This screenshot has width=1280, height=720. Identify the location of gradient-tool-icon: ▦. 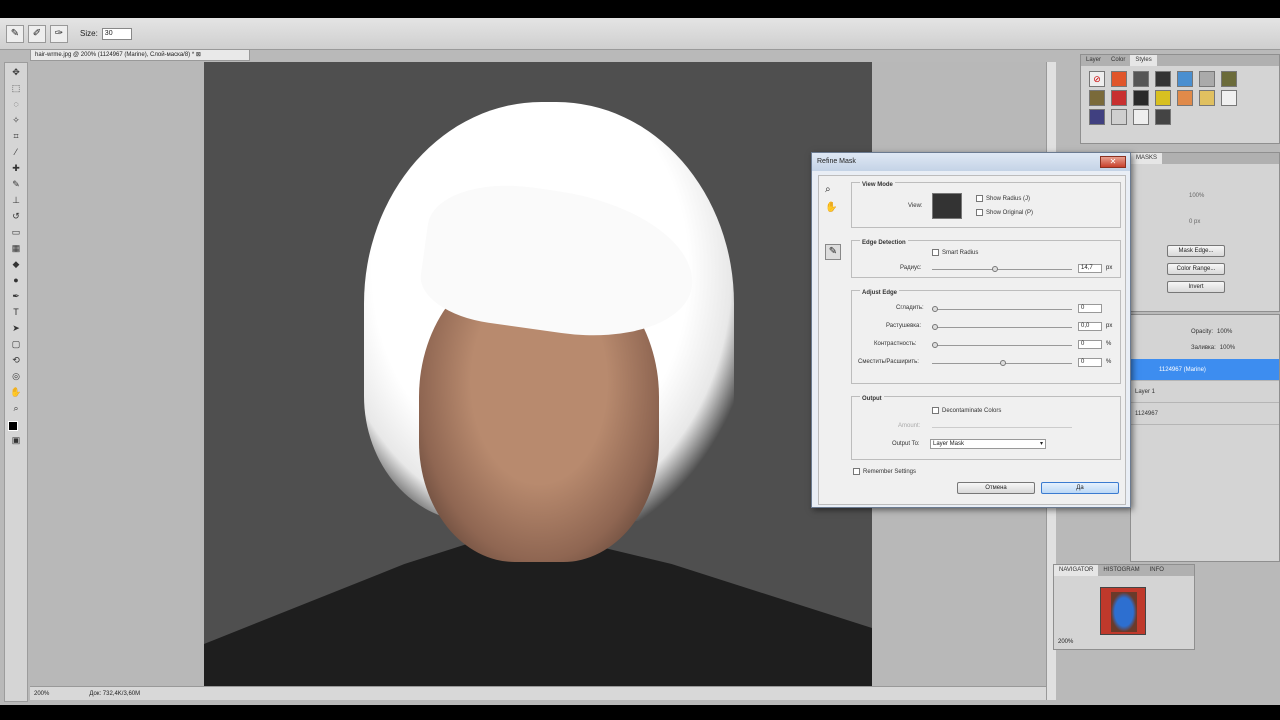
(16, 248).